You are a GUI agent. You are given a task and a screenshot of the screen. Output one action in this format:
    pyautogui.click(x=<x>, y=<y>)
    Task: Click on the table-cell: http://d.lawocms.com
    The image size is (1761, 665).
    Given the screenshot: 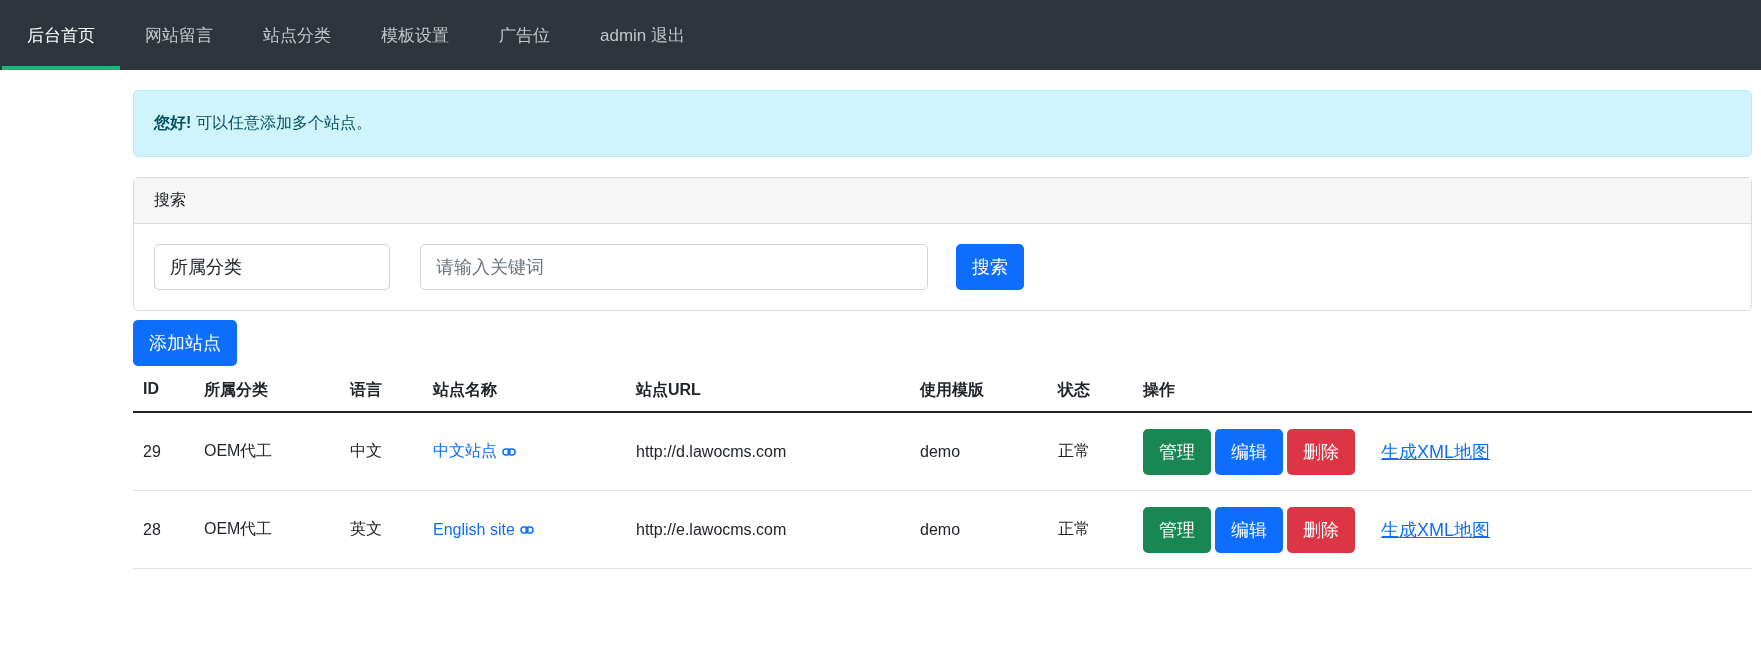 What is the action you would take?
    pyautogui.click(x=768, y=452)
    